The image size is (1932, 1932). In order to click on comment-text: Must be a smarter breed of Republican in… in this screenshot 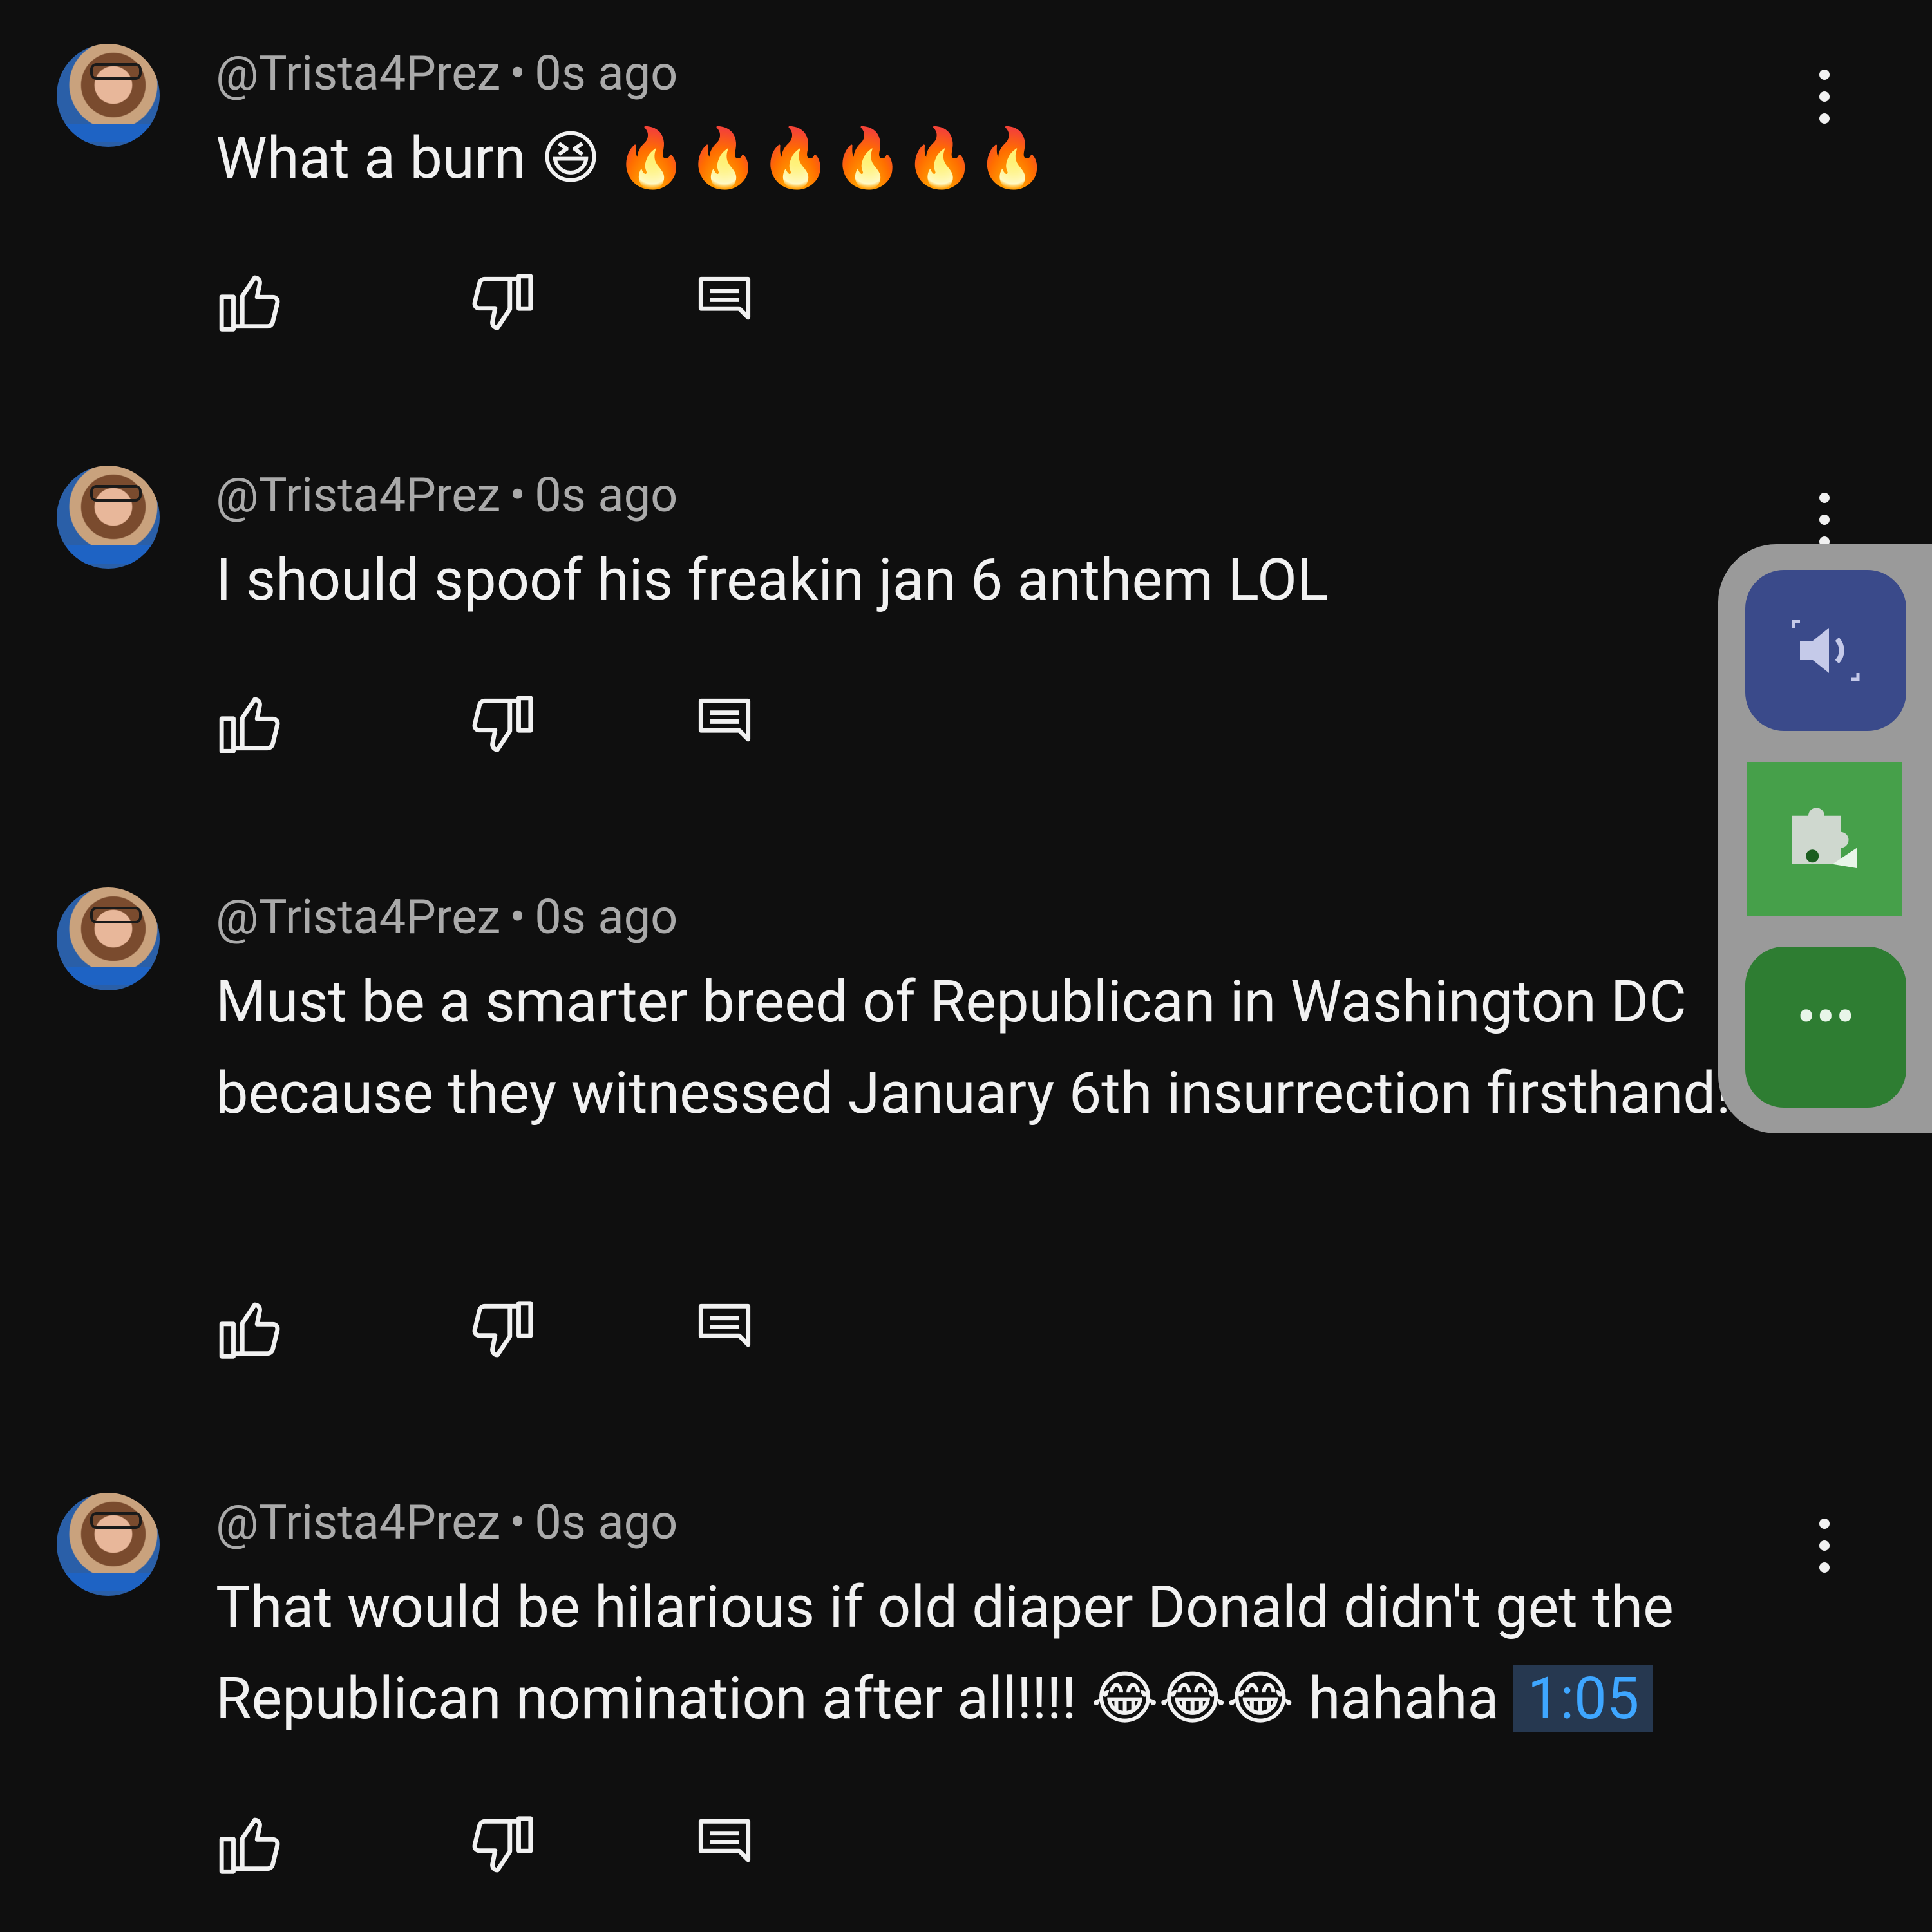, I will do `click(974, 1047)`.